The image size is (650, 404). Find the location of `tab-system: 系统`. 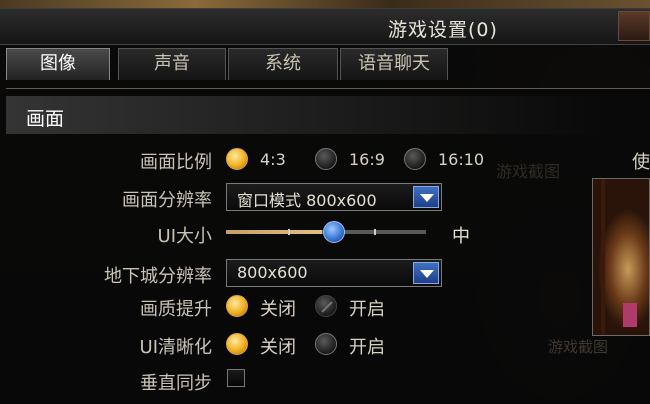

tab-system: 系统 is located at coordinates (283, 64).